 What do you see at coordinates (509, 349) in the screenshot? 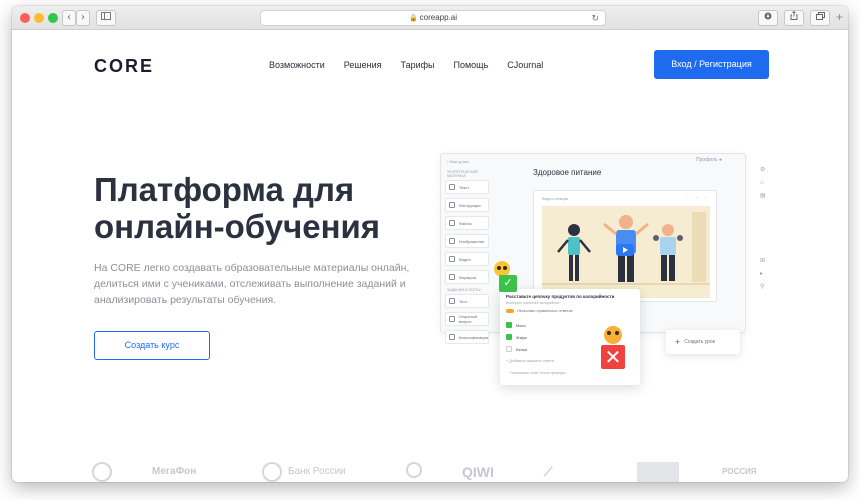
I see `checkbox-unchecked-icon` at bounding box center [509, 349].